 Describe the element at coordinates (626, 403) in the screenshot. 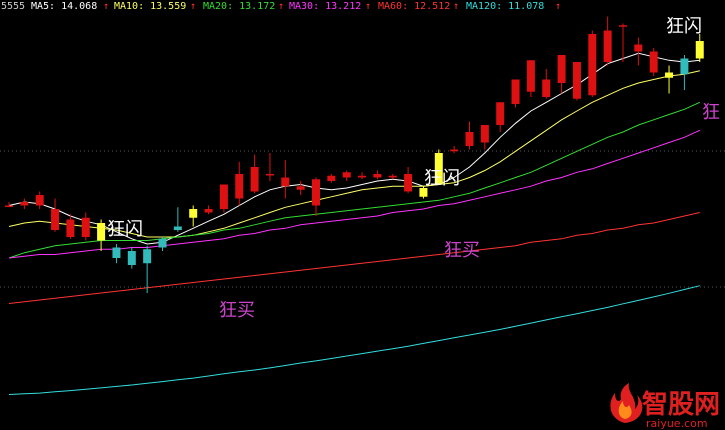

I see `flame-logo-icon` at that location.